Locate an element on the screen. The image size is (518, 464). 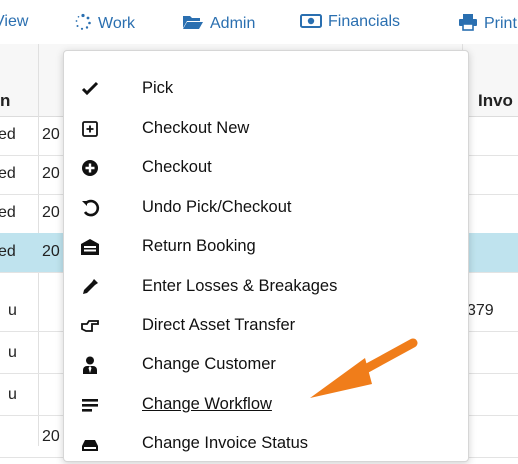
plus-circle-icon is located at coordinates (90, 168).